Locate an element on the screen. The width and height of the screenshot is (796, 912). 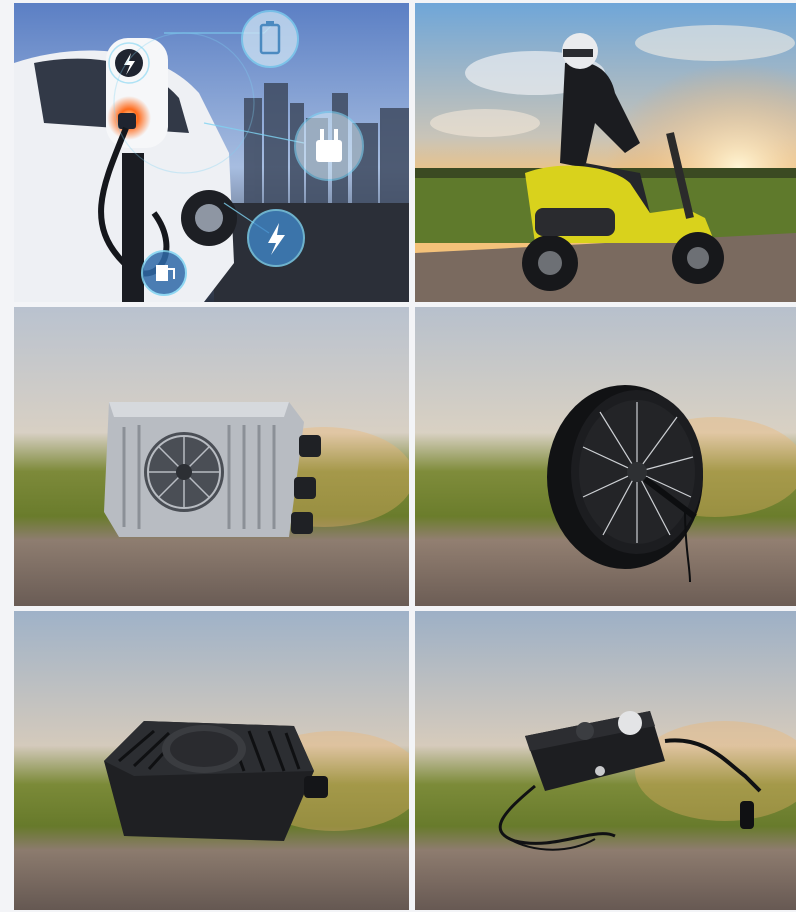
plug-icon is located at coordinates (329, 146).